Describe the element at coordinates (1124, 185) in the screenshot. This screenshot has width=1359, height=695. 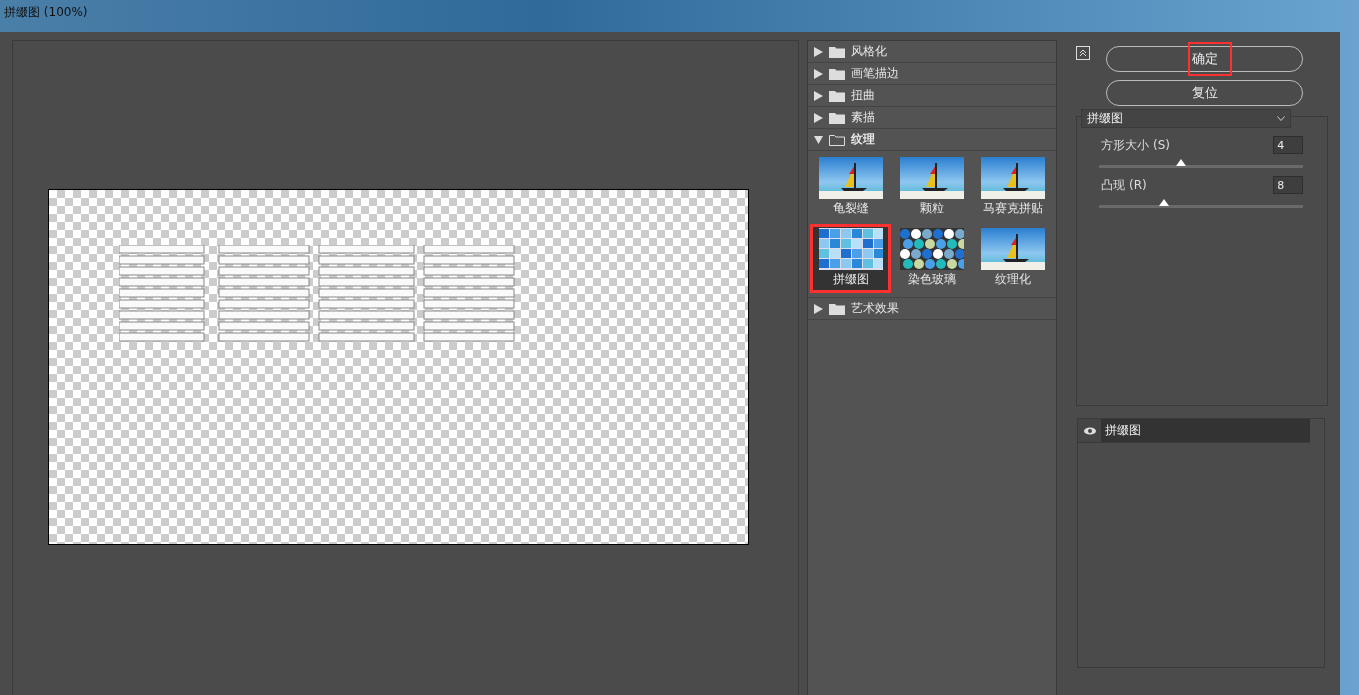
I see `parameter-label: 凸现 (R)` at that location.